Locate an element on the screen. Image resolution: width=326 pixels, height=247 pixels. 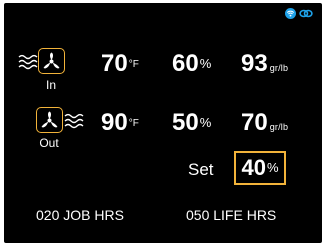
wifi-icon is located at coordinates (290, 13).